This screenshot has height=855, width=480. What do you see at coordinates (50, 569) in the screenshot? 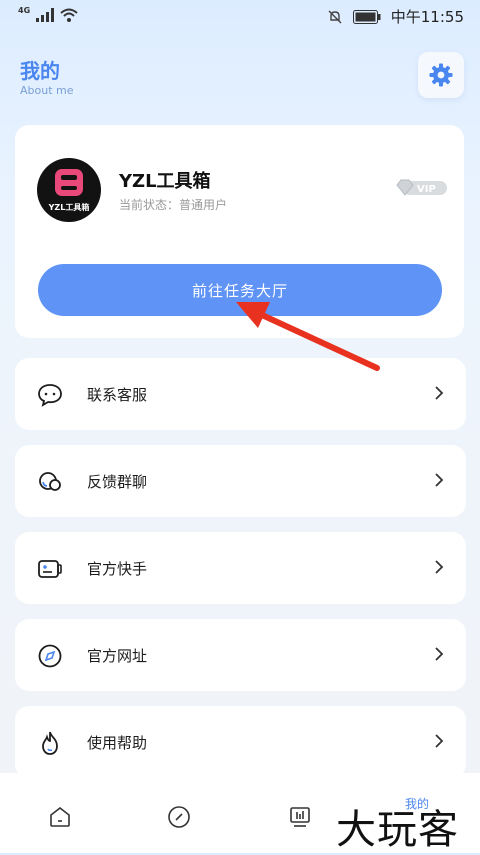
I see `video-camera-icon` at bounding box center [50, 569].